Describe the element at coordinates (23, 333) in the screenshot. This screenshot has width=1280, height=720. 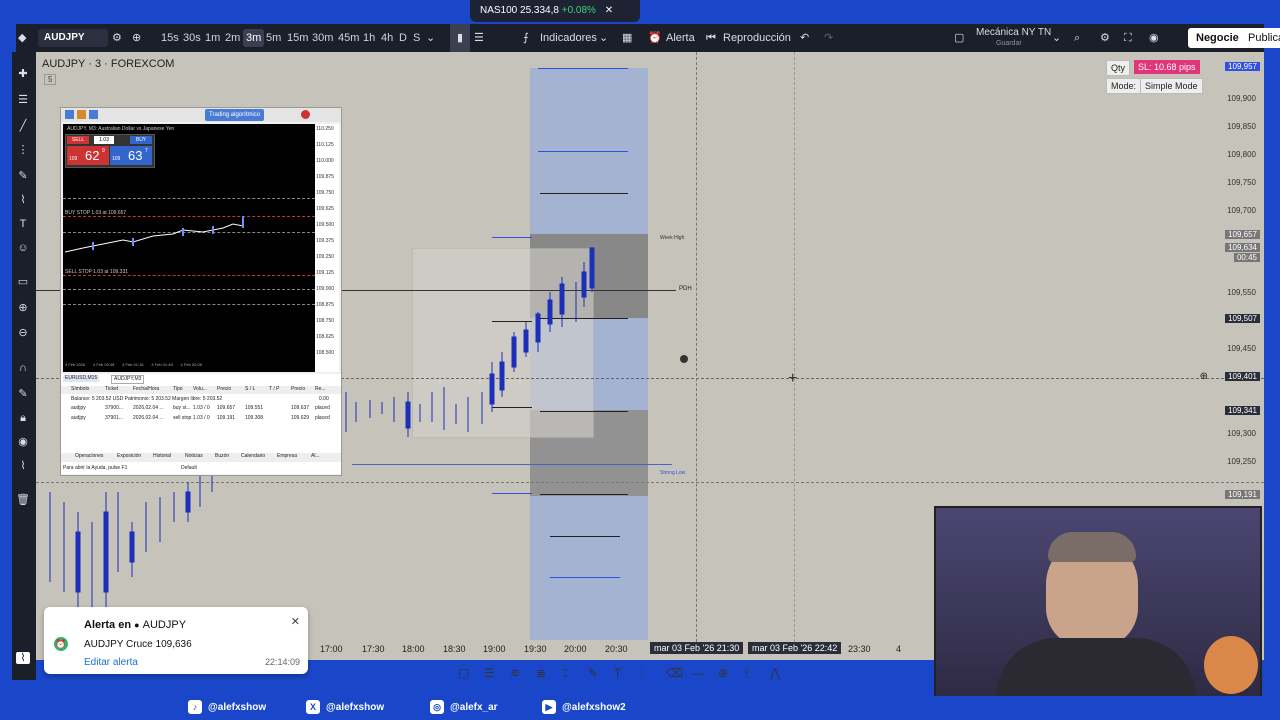
I see `zoom-out-icon: ⊖` at that location.